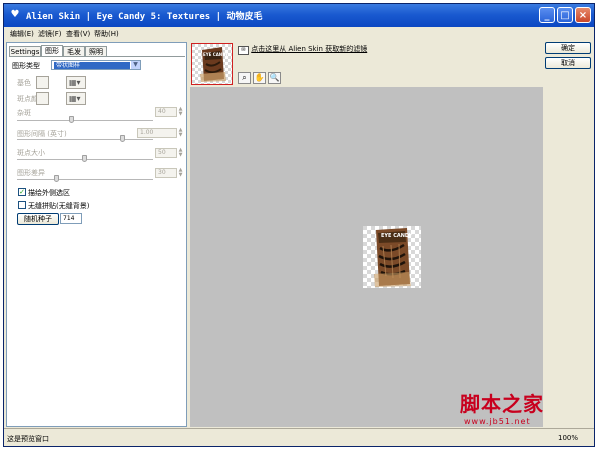 The height and width of the screenshot is (452, 600). What do you see at coordinates (50, 34) in the screenshot?
I see `menu-filter: 滤镜(F)` at bounding box center [50, 34].